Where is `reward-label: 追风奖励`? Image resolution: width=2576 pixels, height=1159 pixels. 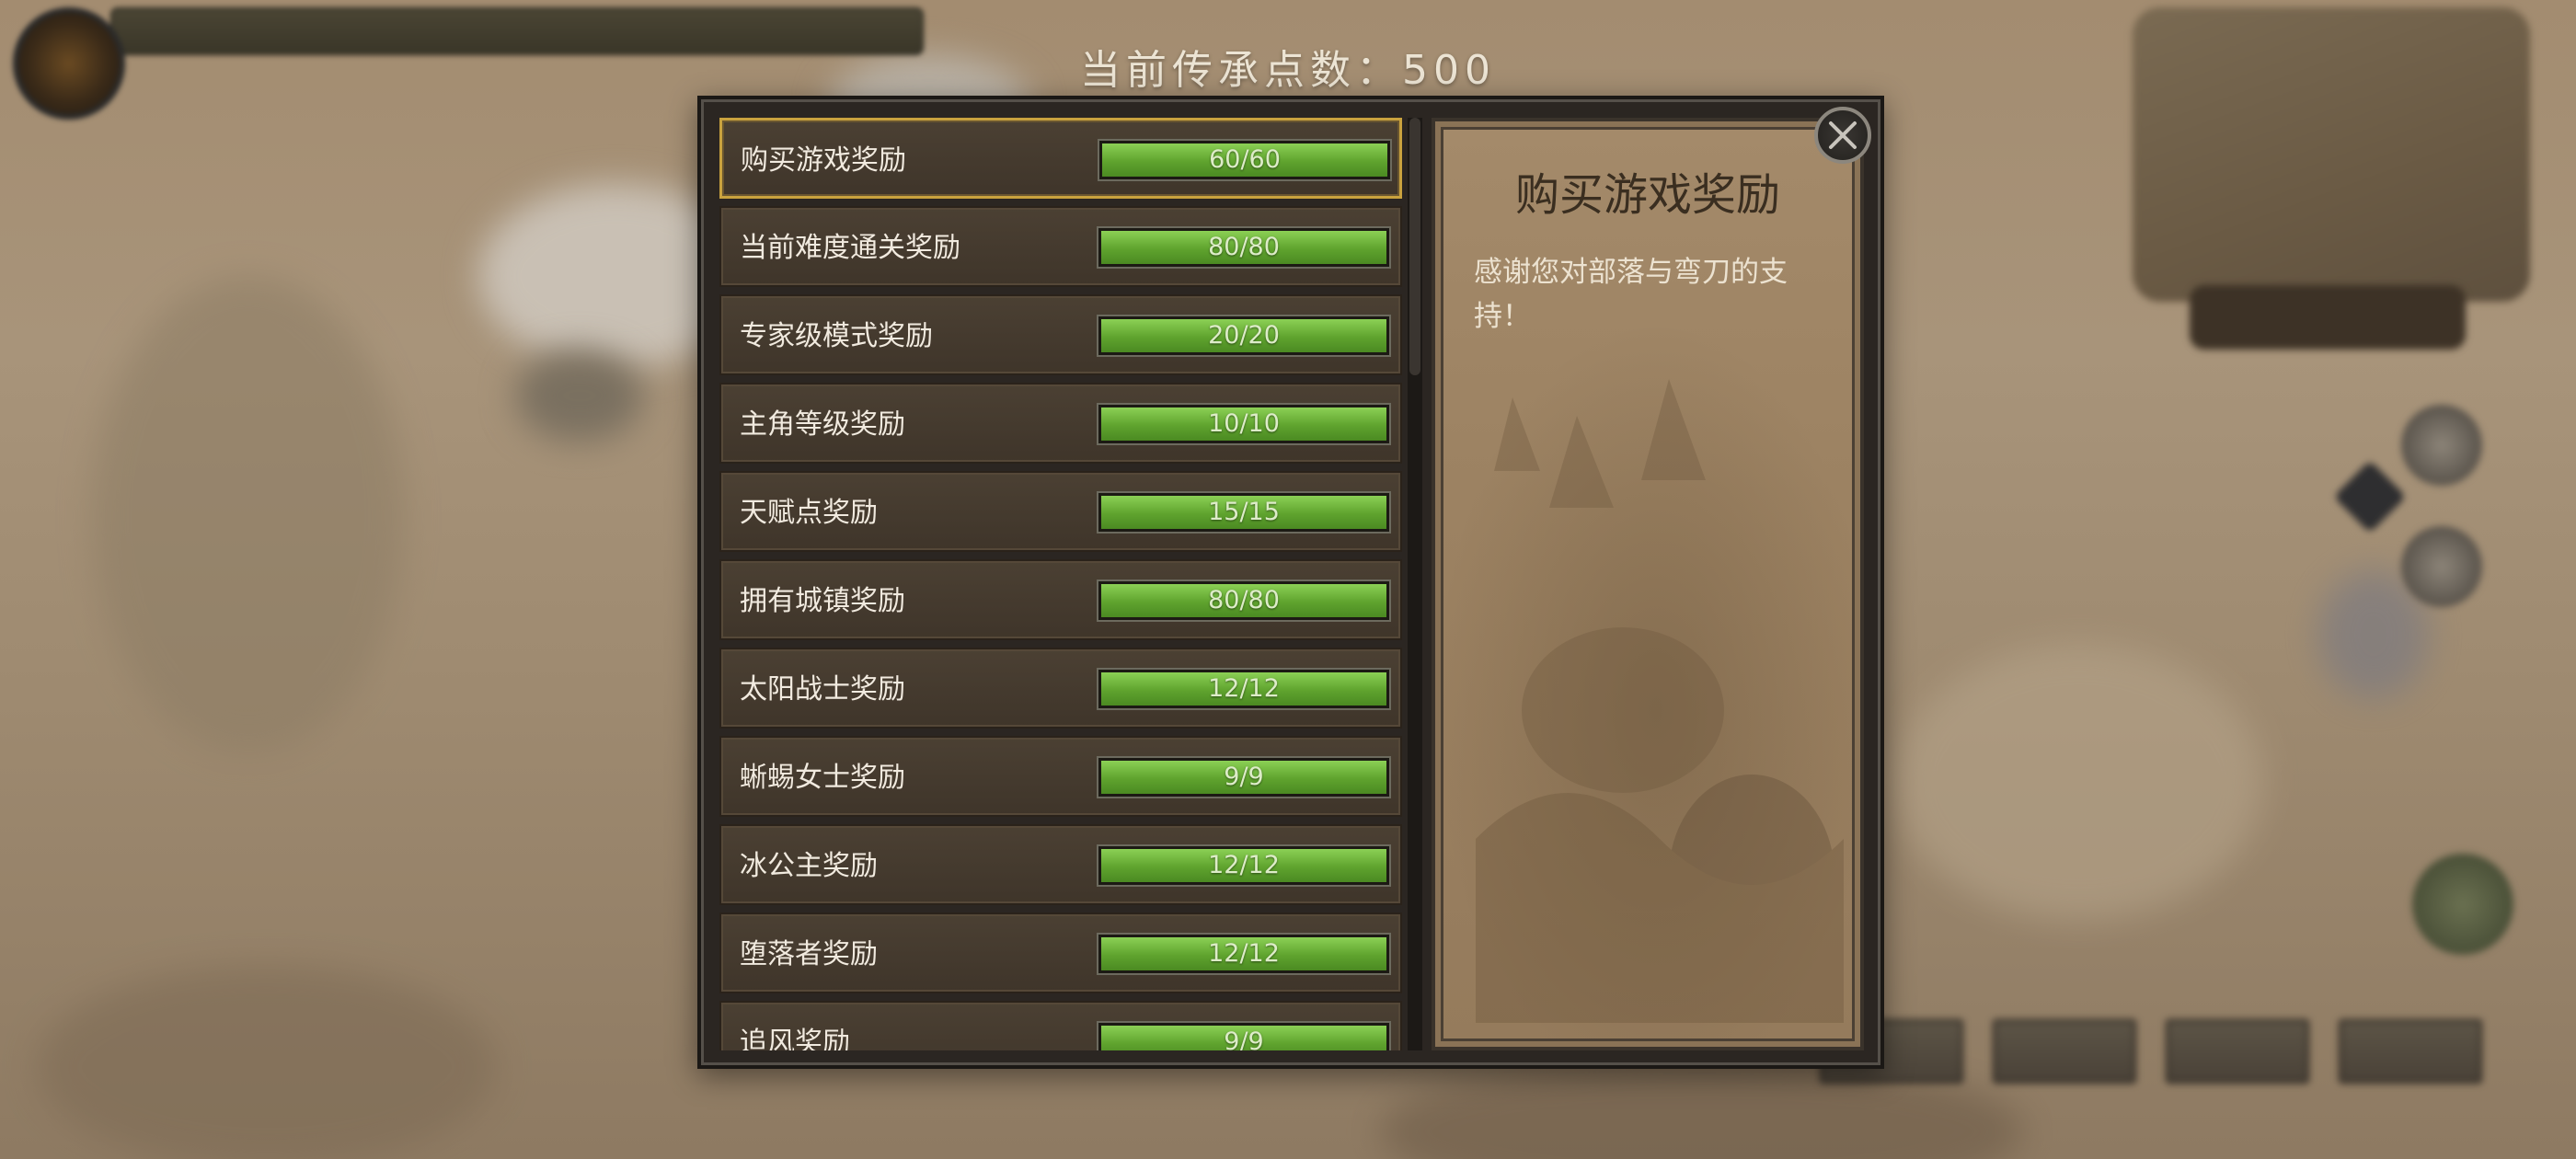 reward-label: 追风奖励 is located at coordinates (795, 1038).